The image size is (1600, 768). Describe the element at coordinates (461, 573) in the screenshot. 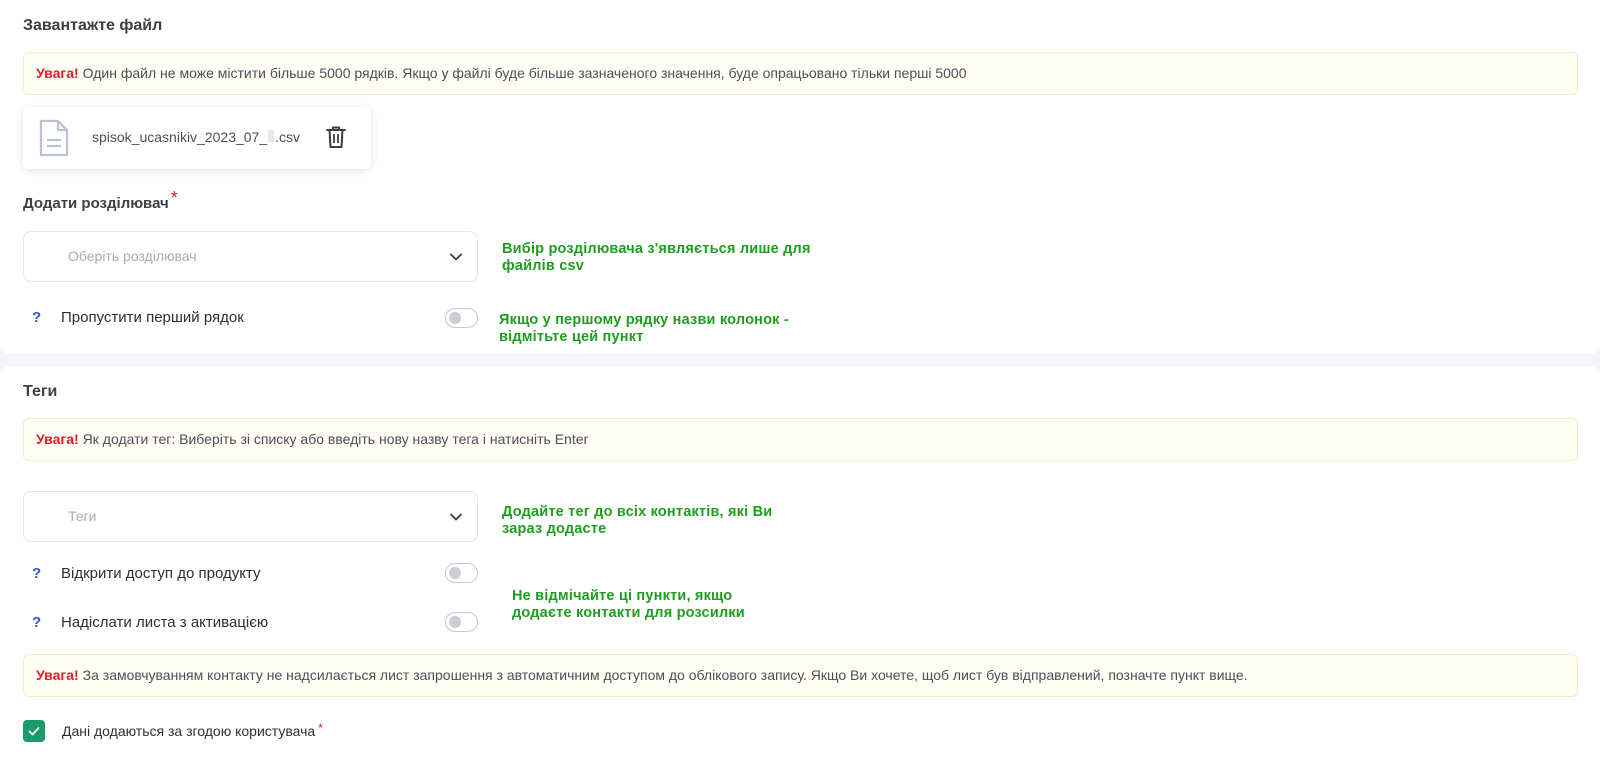

I see `open-access-toggle` at that location.